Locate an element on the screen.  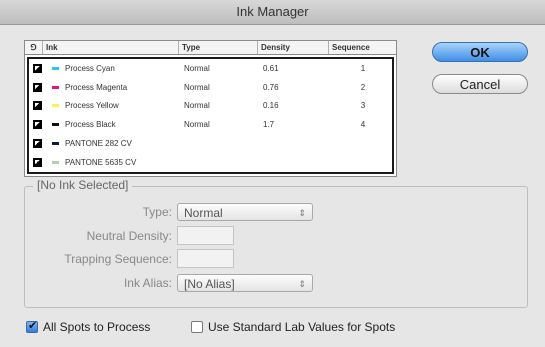
density-column-header: Density is located at coordinates (293, 47).